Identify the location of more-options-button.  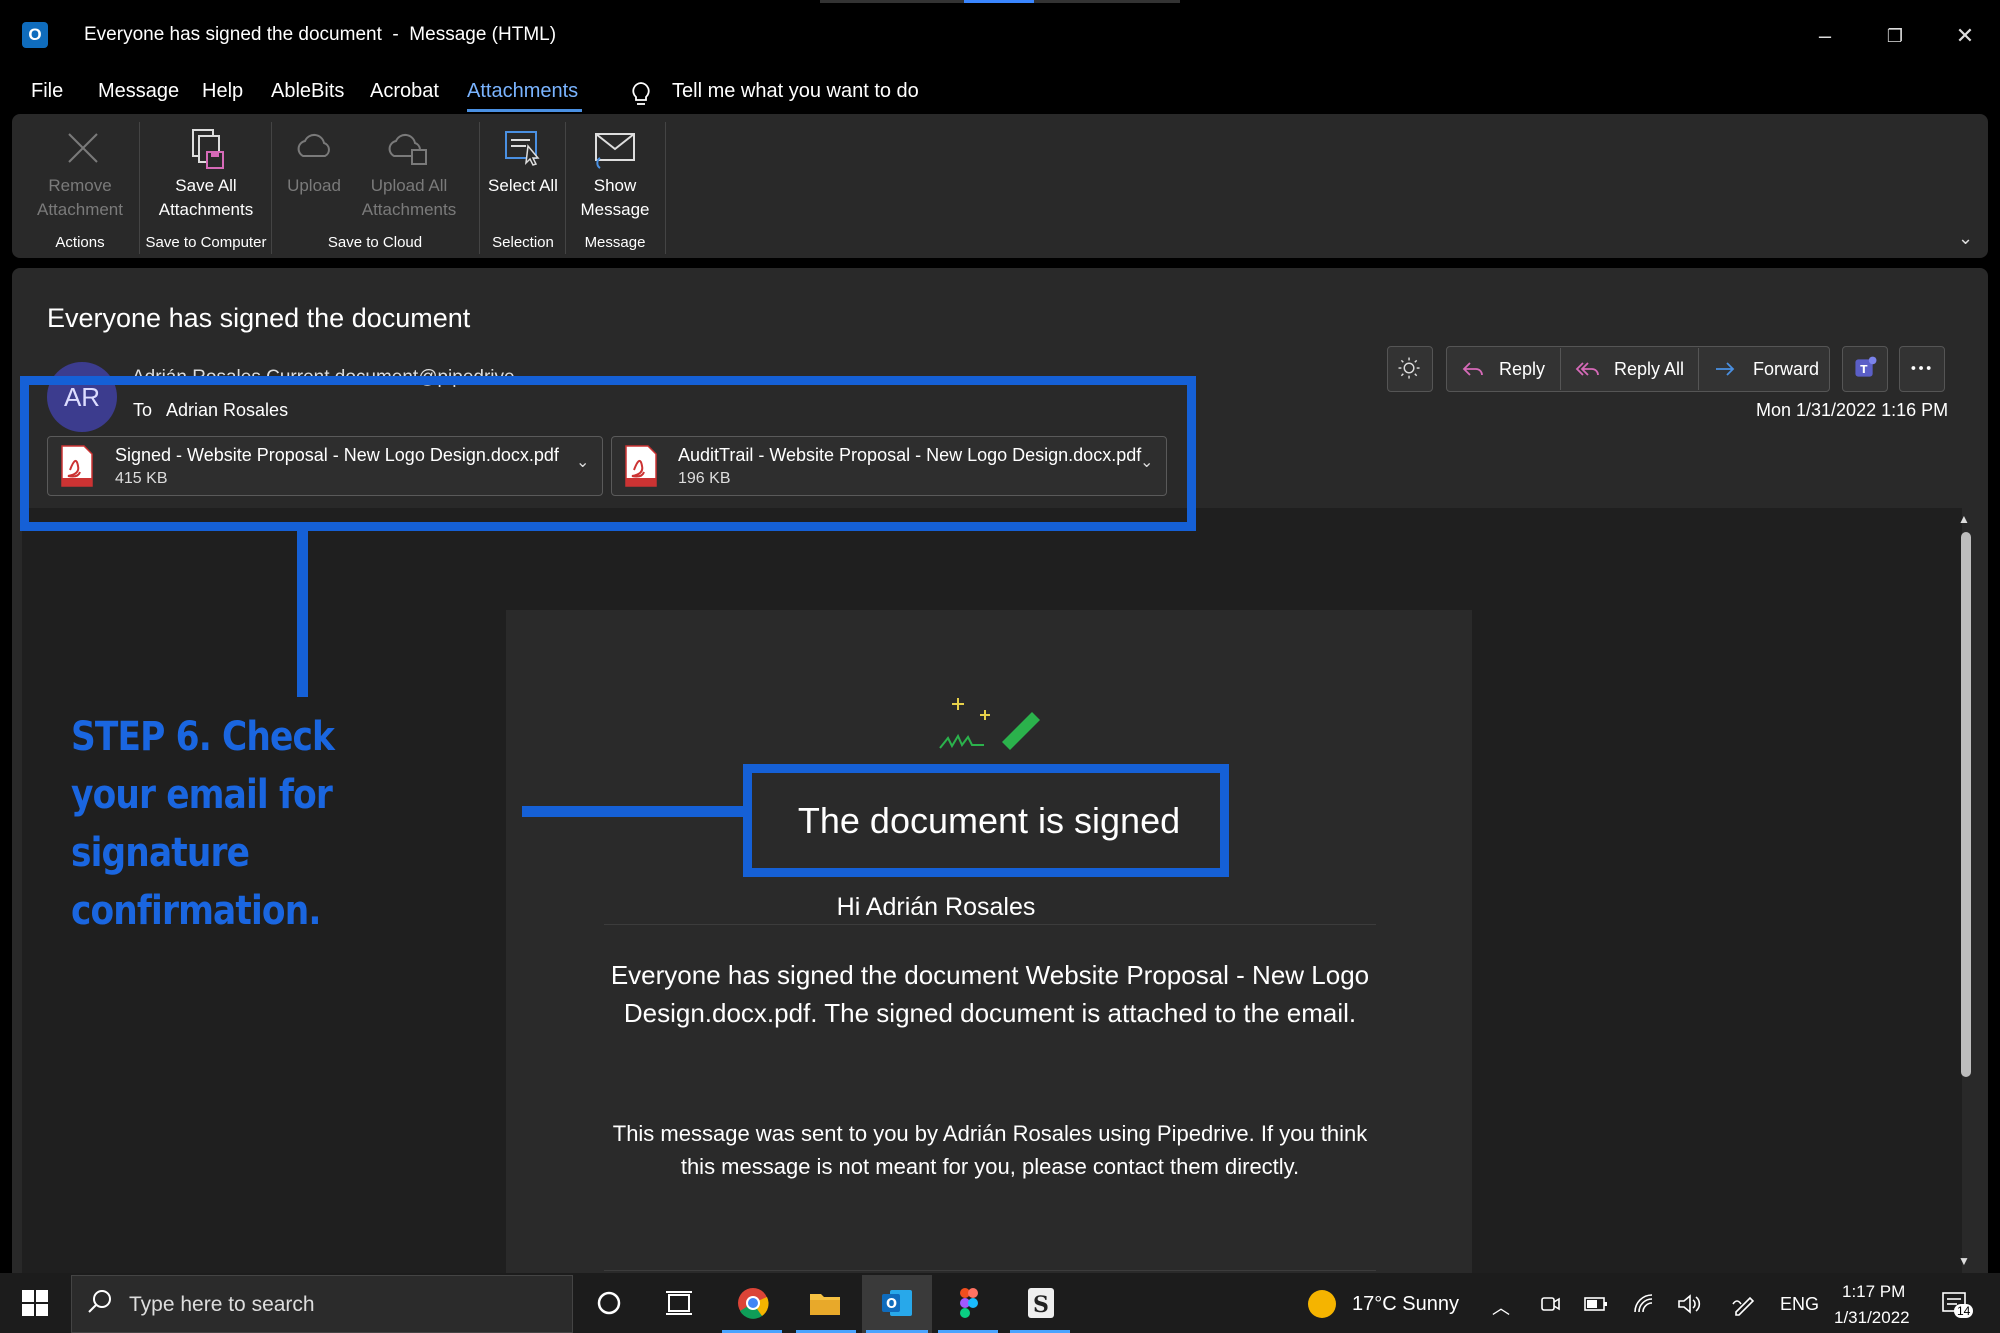
(1922, 369).